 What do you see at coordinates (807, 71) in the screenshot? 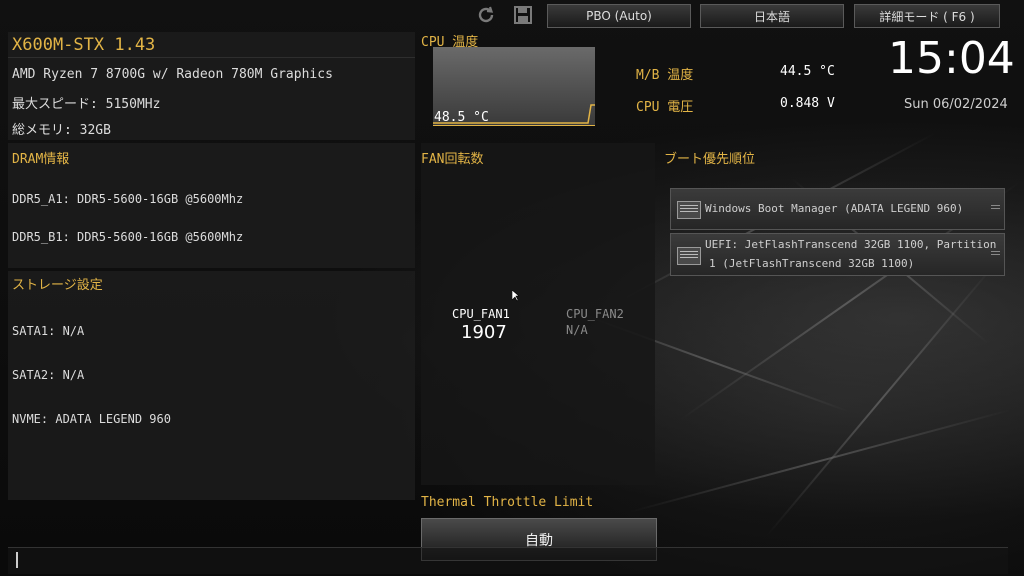
I see `mb-temp-value: 44.5 °C` at bounding box center [807, 71].